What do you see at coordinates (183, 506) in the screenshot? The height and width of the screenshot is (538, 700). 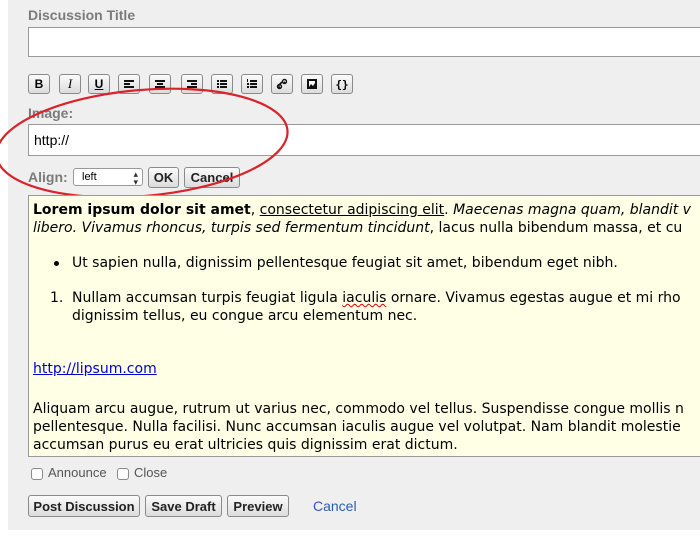 I see `save-draft-button: Save Draft` at bounding box center [183, 506].